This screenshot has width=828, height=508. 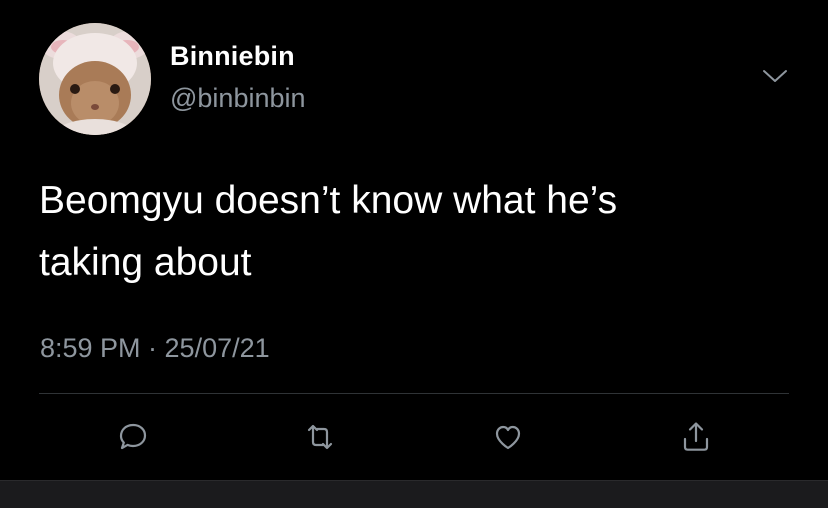 I want to click on bottom-bar, so click(x=414, y=494).